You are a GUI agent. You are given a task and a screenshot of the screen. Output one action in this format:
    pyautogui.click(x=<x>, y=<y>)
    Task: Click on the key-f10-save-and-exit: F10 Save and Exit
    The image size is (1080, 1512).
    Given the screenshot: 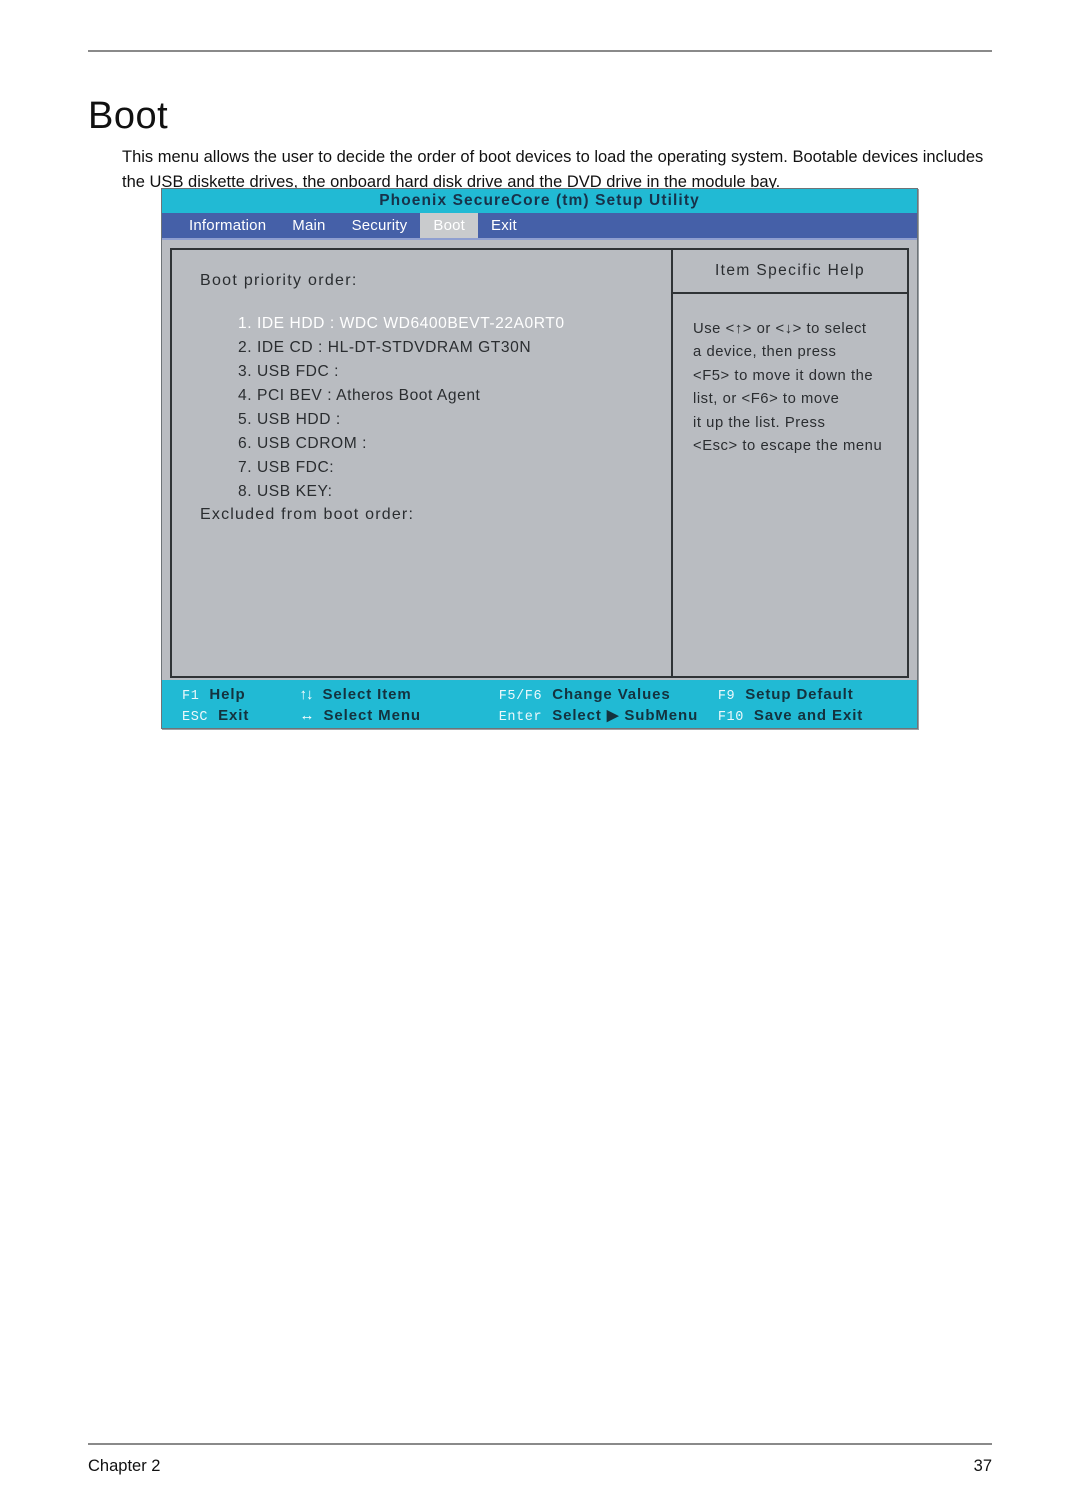 What is the action you would take?
    pyautogui.click(x=817, y=716)
    